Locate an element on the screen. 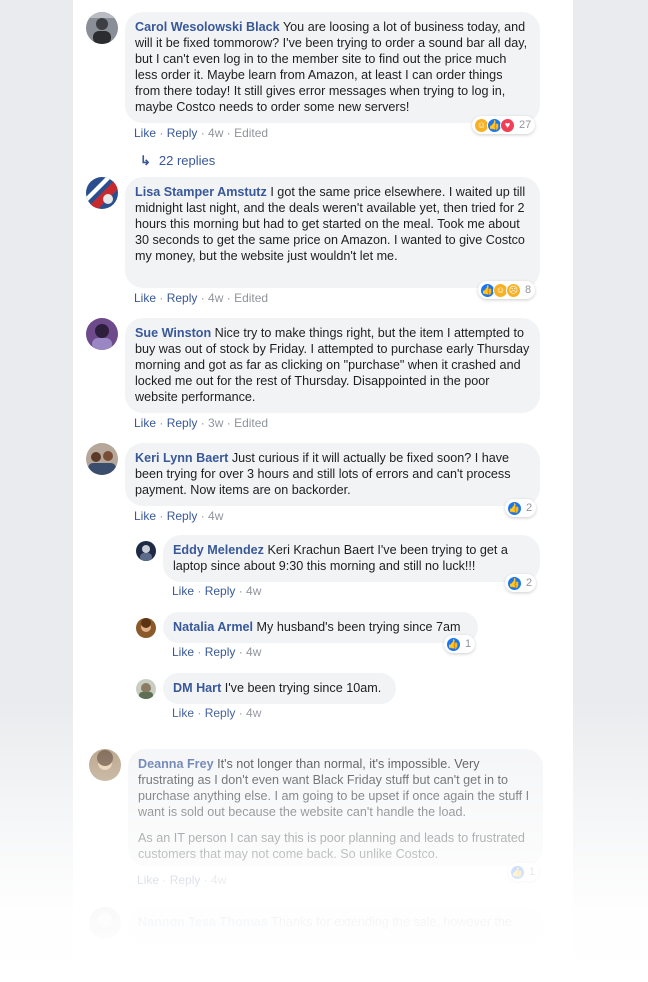  reply-author: Natalia Armel is located at coordinates (213, 627).